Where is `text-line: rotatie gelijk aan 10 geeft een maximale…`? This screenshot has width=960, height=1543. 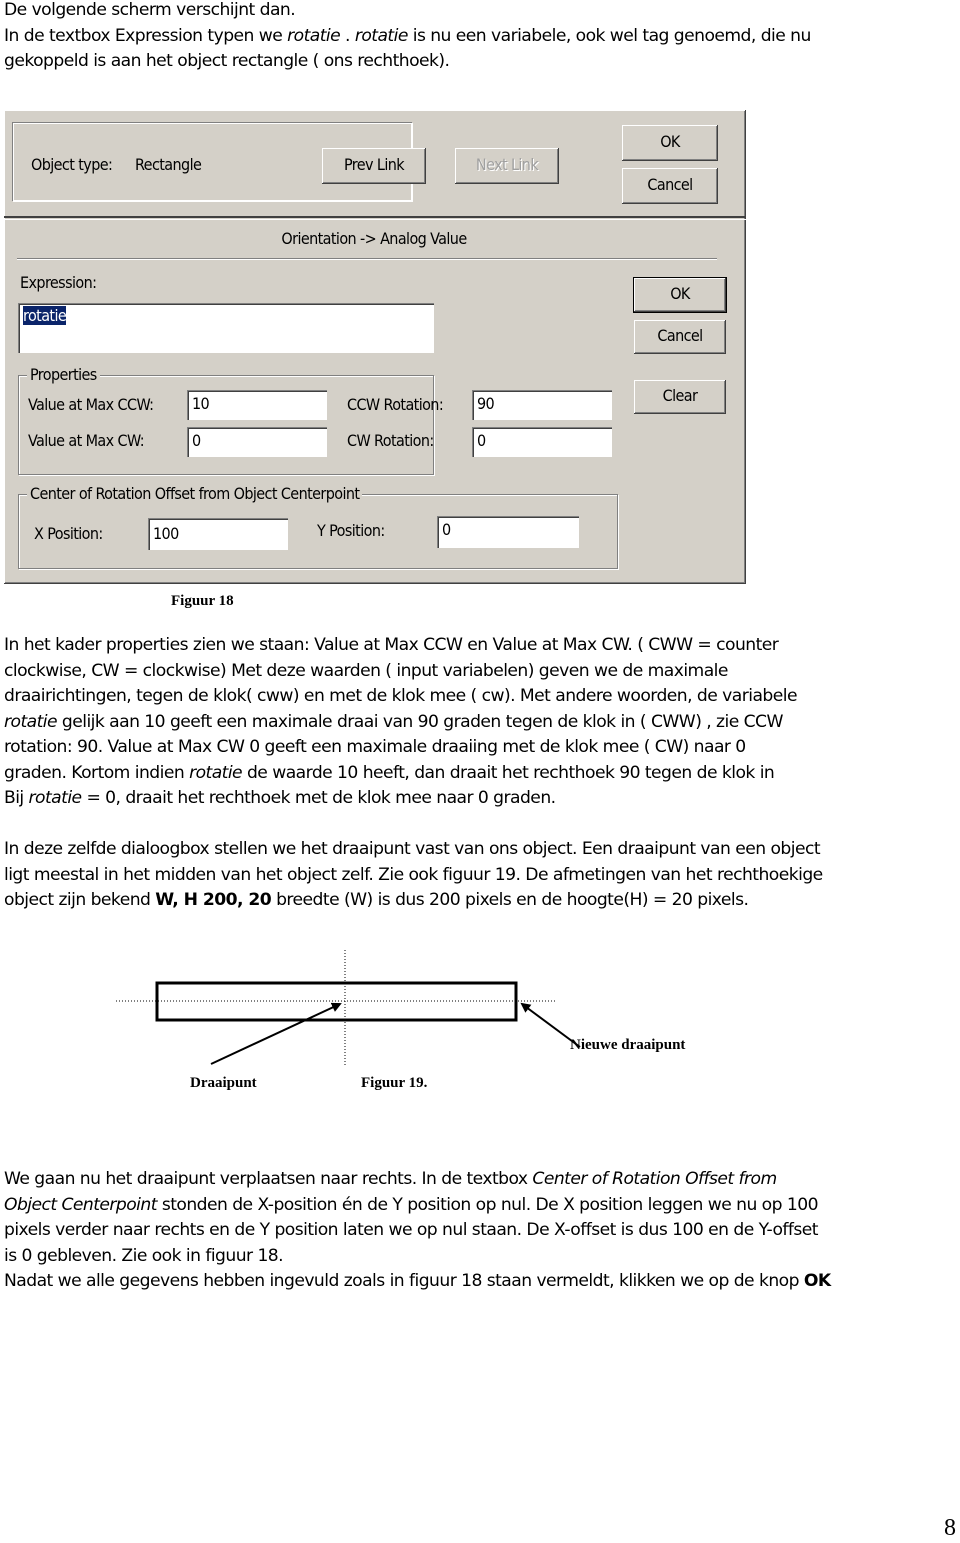 text-line: rotatie gelijk aan 10 geeft een maximale… is located at coordinates (393, 721).